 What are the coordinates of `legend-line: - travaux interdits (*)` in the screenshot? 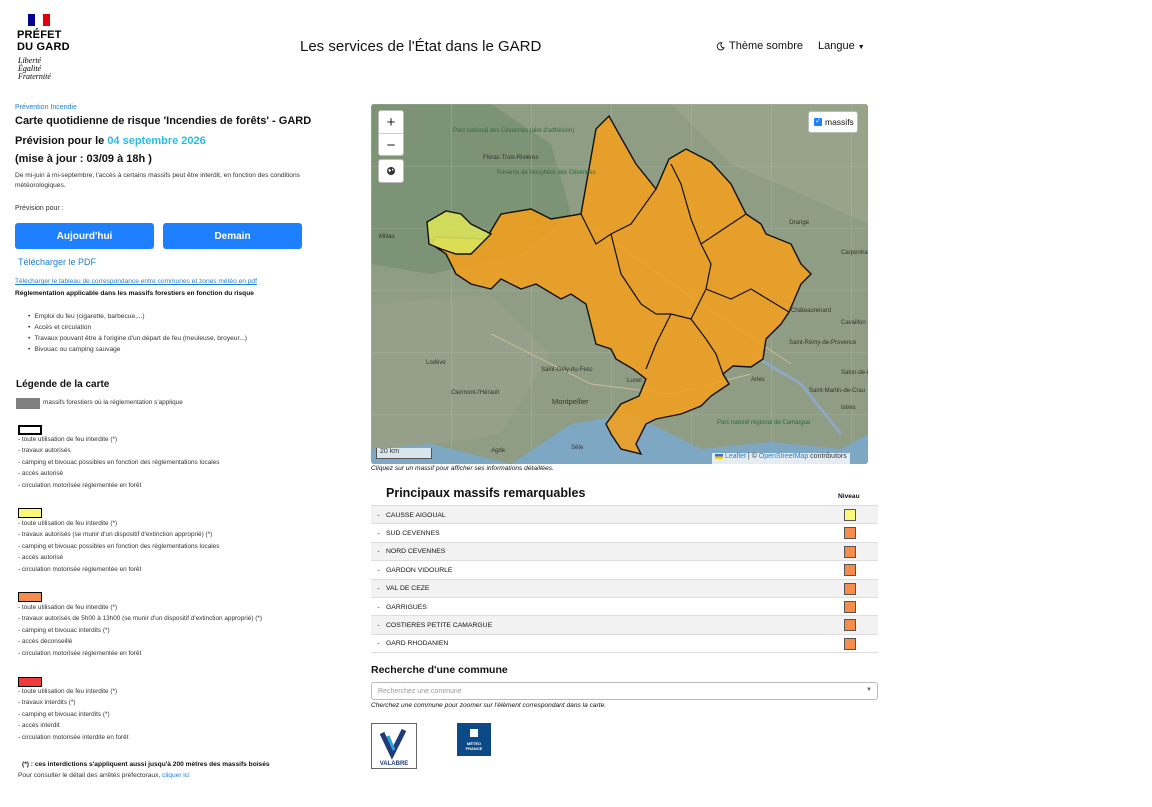 It's located at (47, 703).